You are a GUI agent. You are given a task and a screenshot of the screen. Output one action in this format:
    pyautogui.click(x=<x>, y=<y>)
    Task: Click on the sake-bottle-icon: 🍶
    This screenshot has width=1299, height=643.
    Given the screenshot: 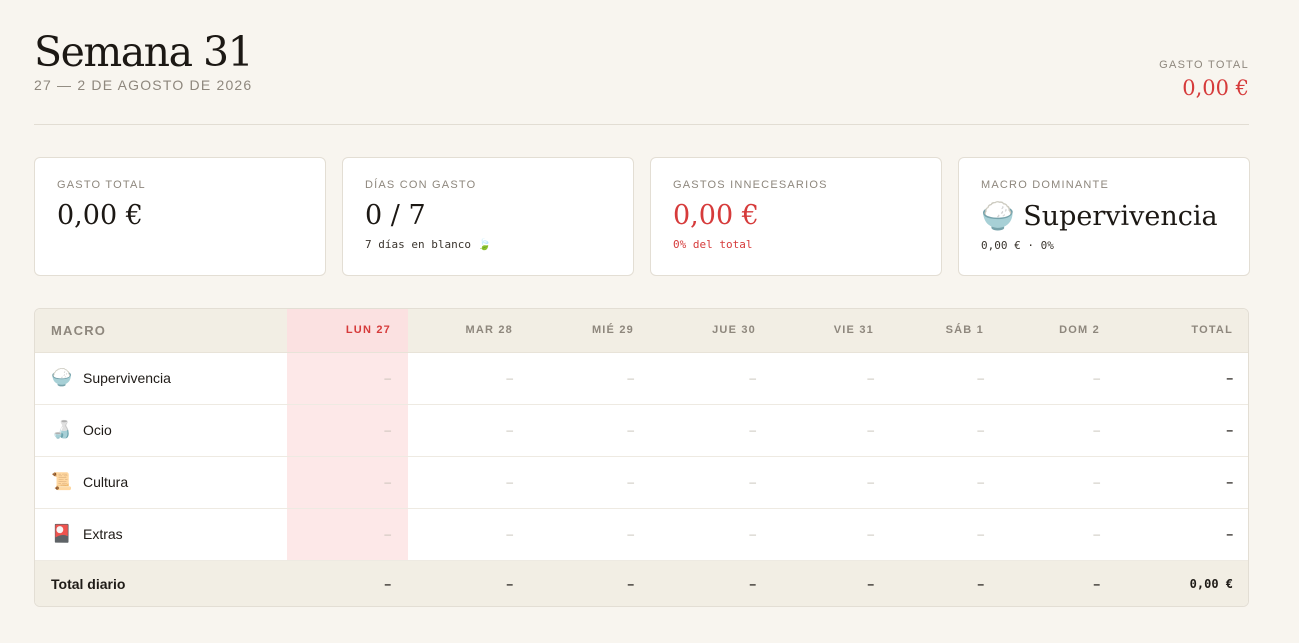 What is the action you would take?
    pyautogui.click(x=62, y=429)
    